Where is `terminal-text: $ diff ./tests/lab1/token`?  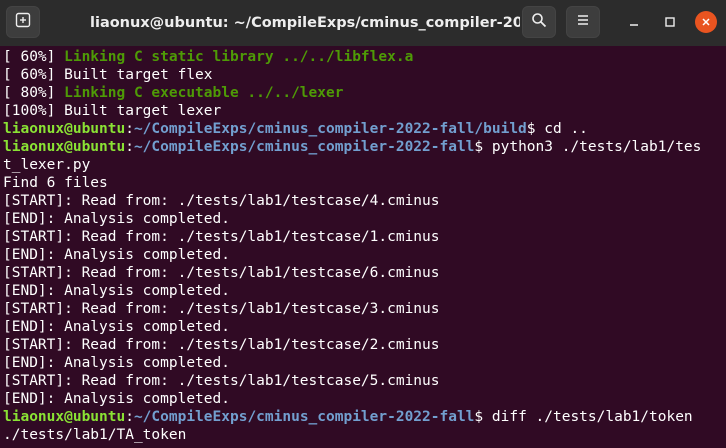 terminal-text: $ diff ./tests/lab1/token is located at coordinates (583, 417).